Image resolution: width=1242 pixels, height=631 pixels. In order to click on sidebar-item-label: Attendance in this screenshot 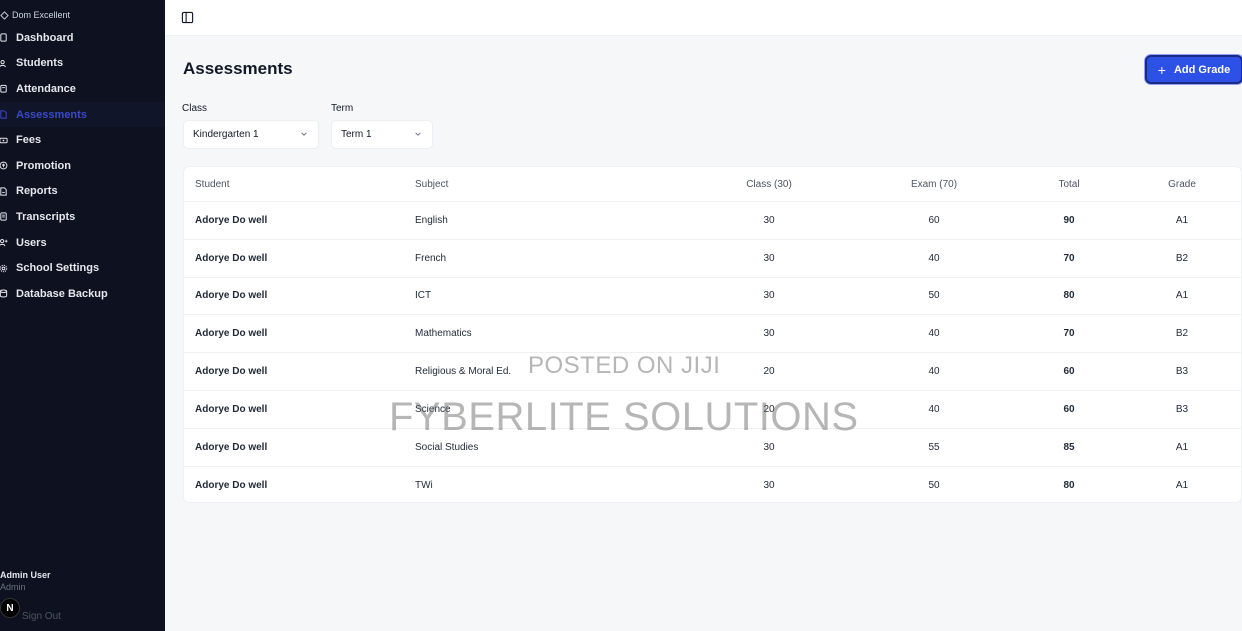, I will do `click(46, 88)`.